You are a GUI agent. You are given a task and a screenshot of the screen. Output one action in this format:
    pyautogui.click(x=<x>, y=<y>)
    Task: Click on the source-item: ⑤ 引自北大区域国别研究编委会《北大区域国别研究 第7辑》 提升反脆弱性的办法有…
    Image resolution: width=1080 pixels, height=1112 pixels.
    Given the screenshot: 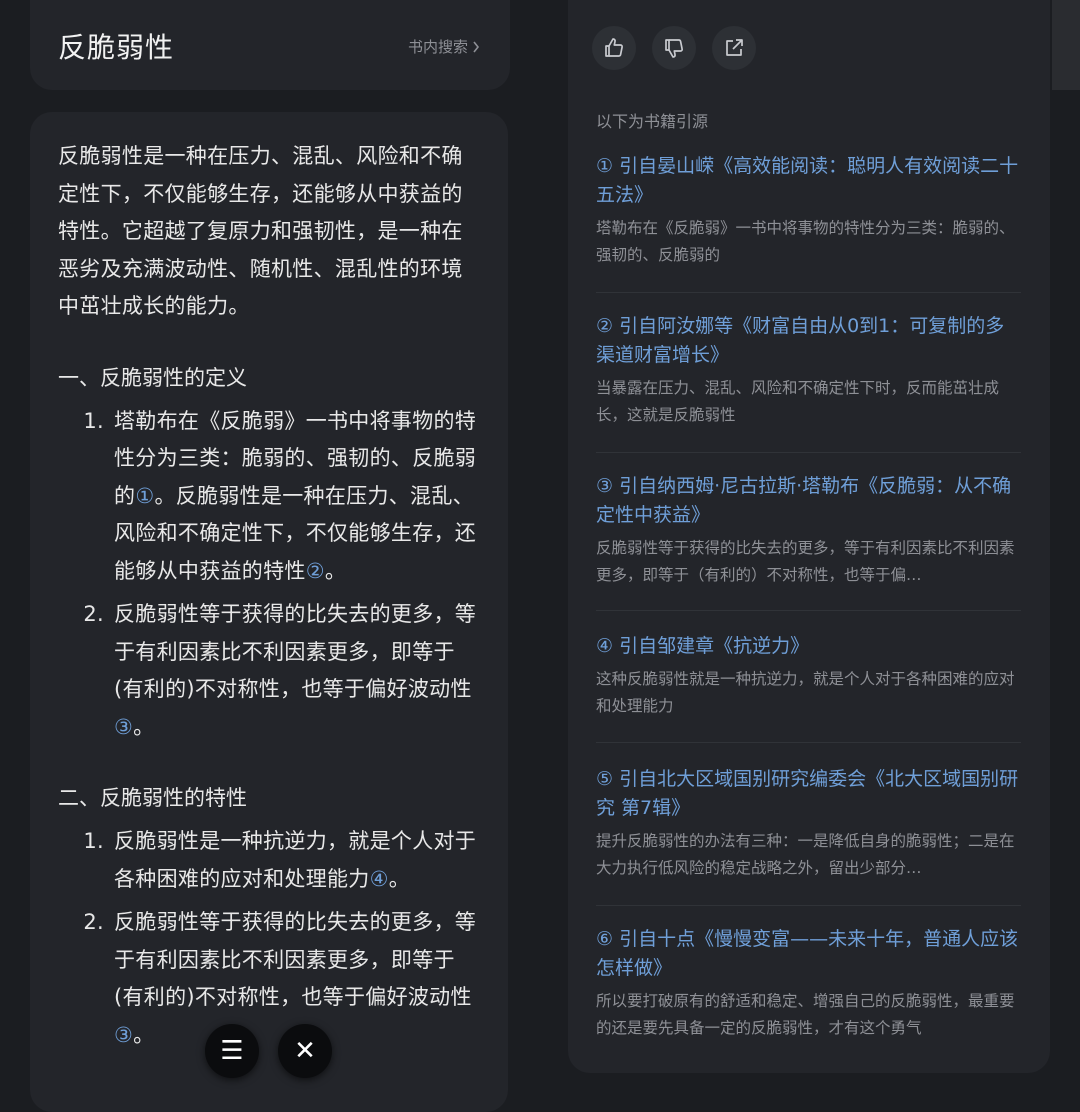 What is the action you would take?
    pyautogui.click(x=808, y=835)
    